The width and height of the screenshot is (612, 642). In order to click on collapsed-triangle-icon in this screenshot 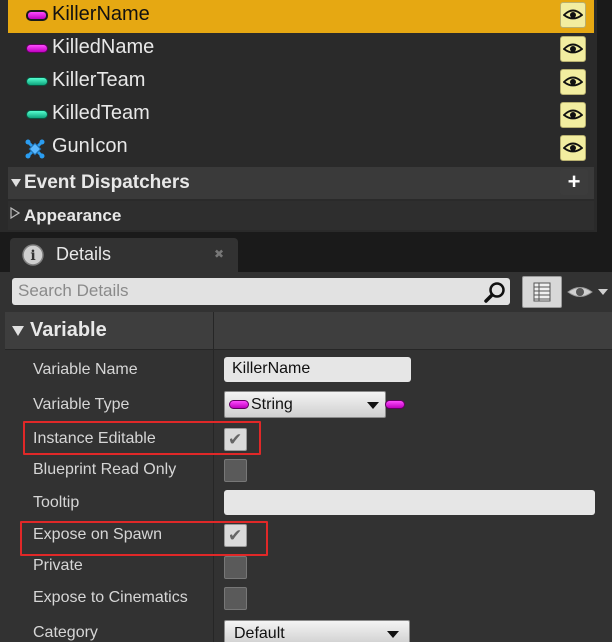, I will do `click(15, 213)`.